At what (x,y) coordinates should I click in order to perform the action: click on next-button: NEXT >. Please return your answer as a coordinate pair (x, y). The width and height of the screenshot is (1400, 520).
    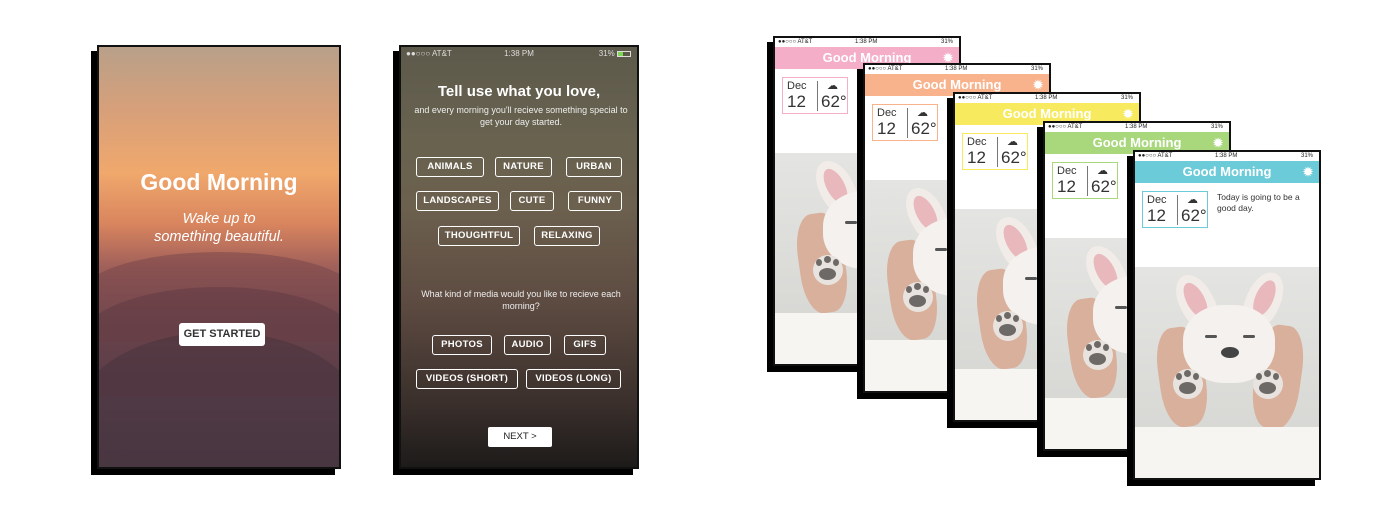
    Looking at the image, I should click on (520, 437).